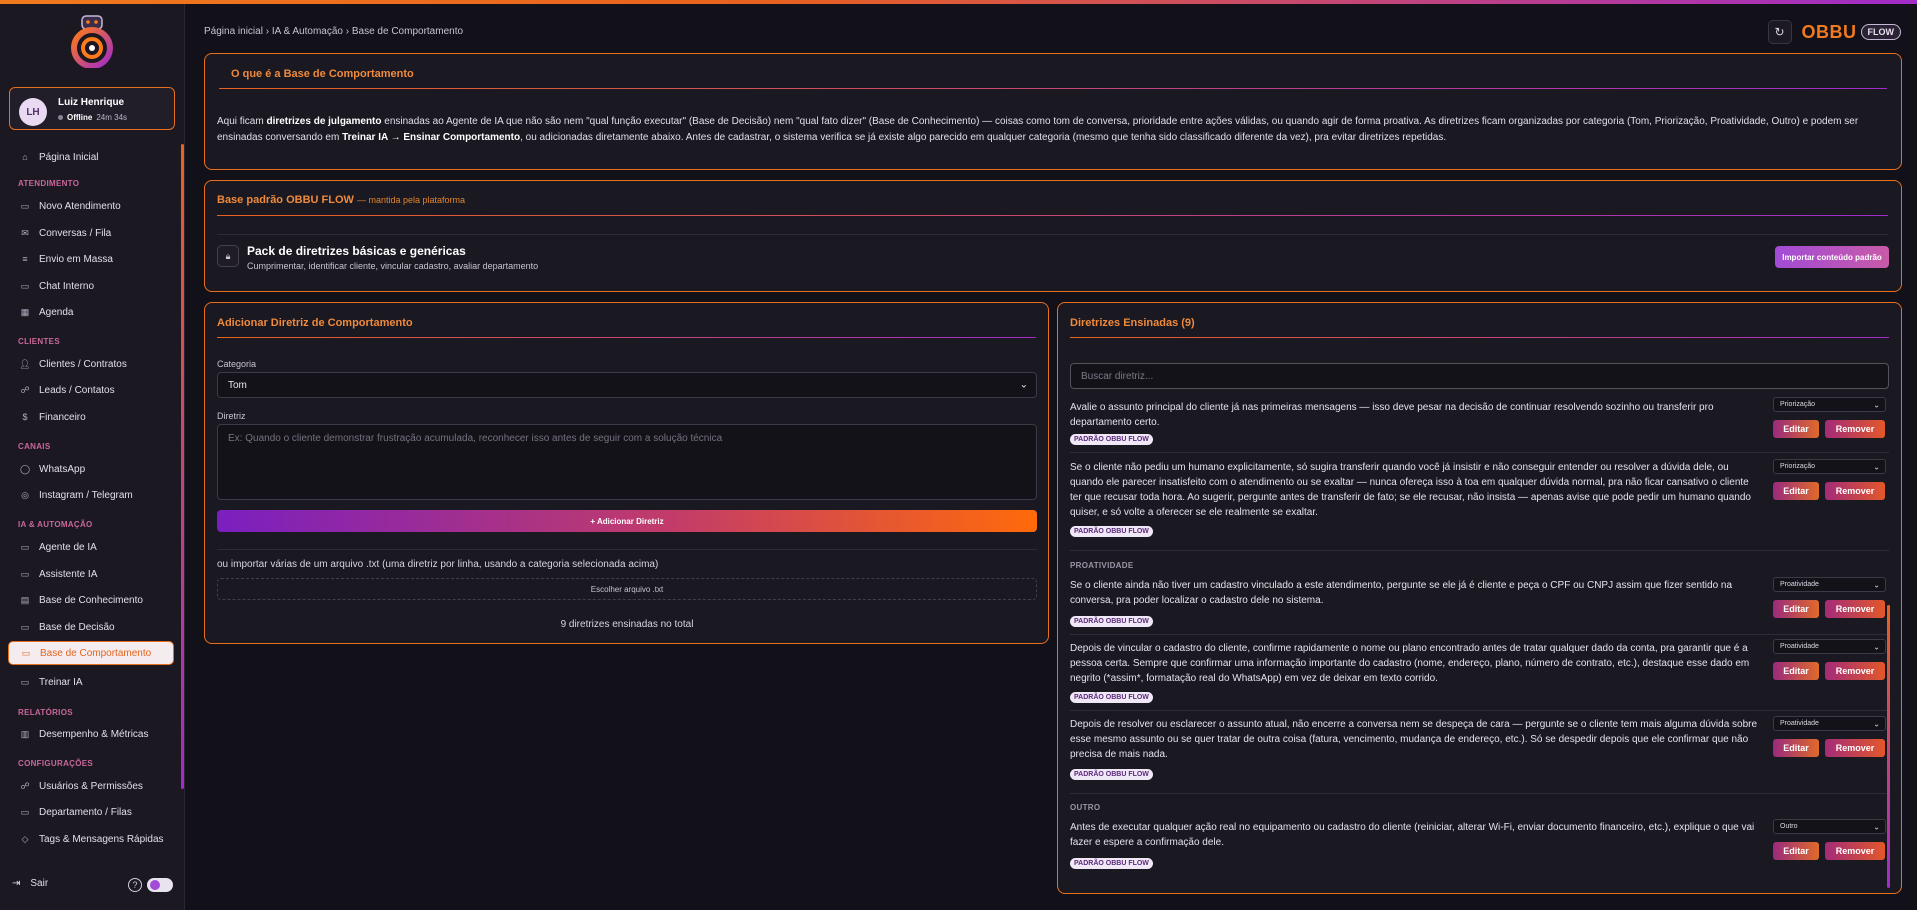 The image size is (1917, 910). I want to click on user-card: LH Luiz Henrique Offline 24m 34s, so click(92, 108).